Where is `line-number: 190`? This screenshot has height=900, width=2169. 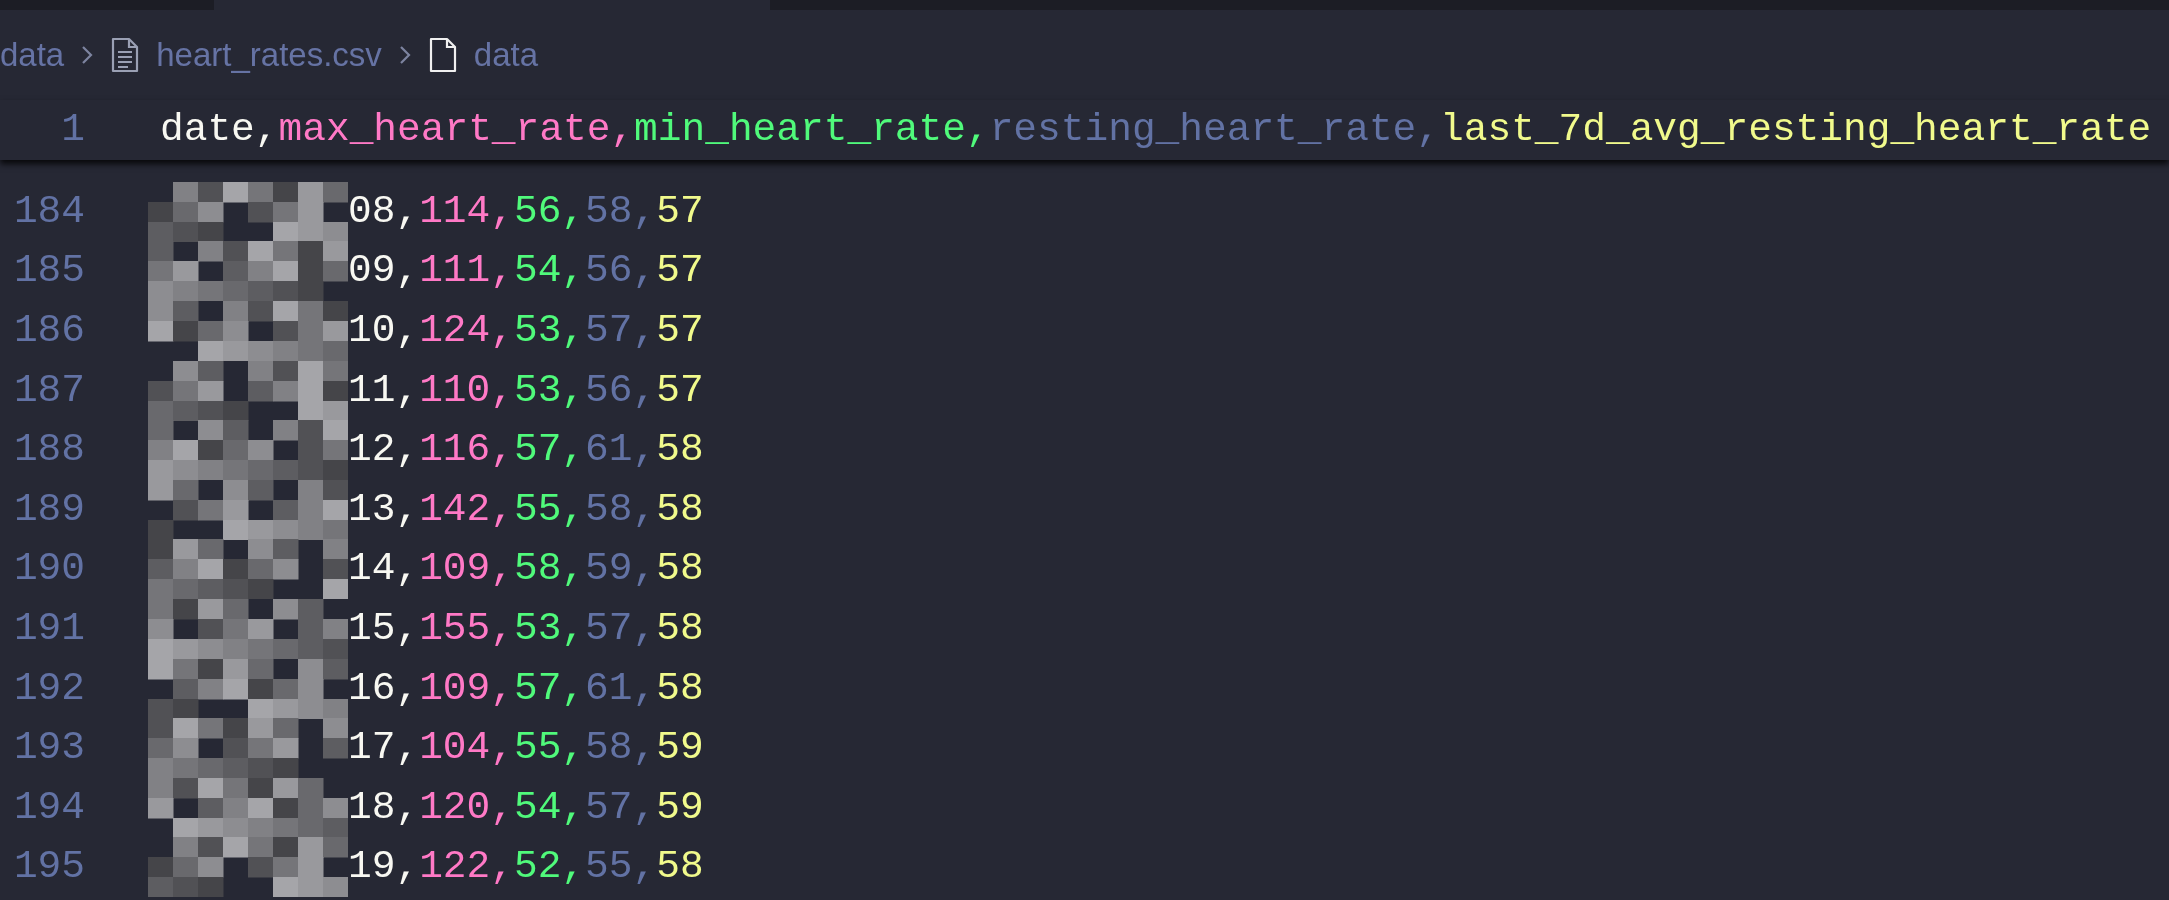
line-number: 190 is located at coordinates (48, 569).